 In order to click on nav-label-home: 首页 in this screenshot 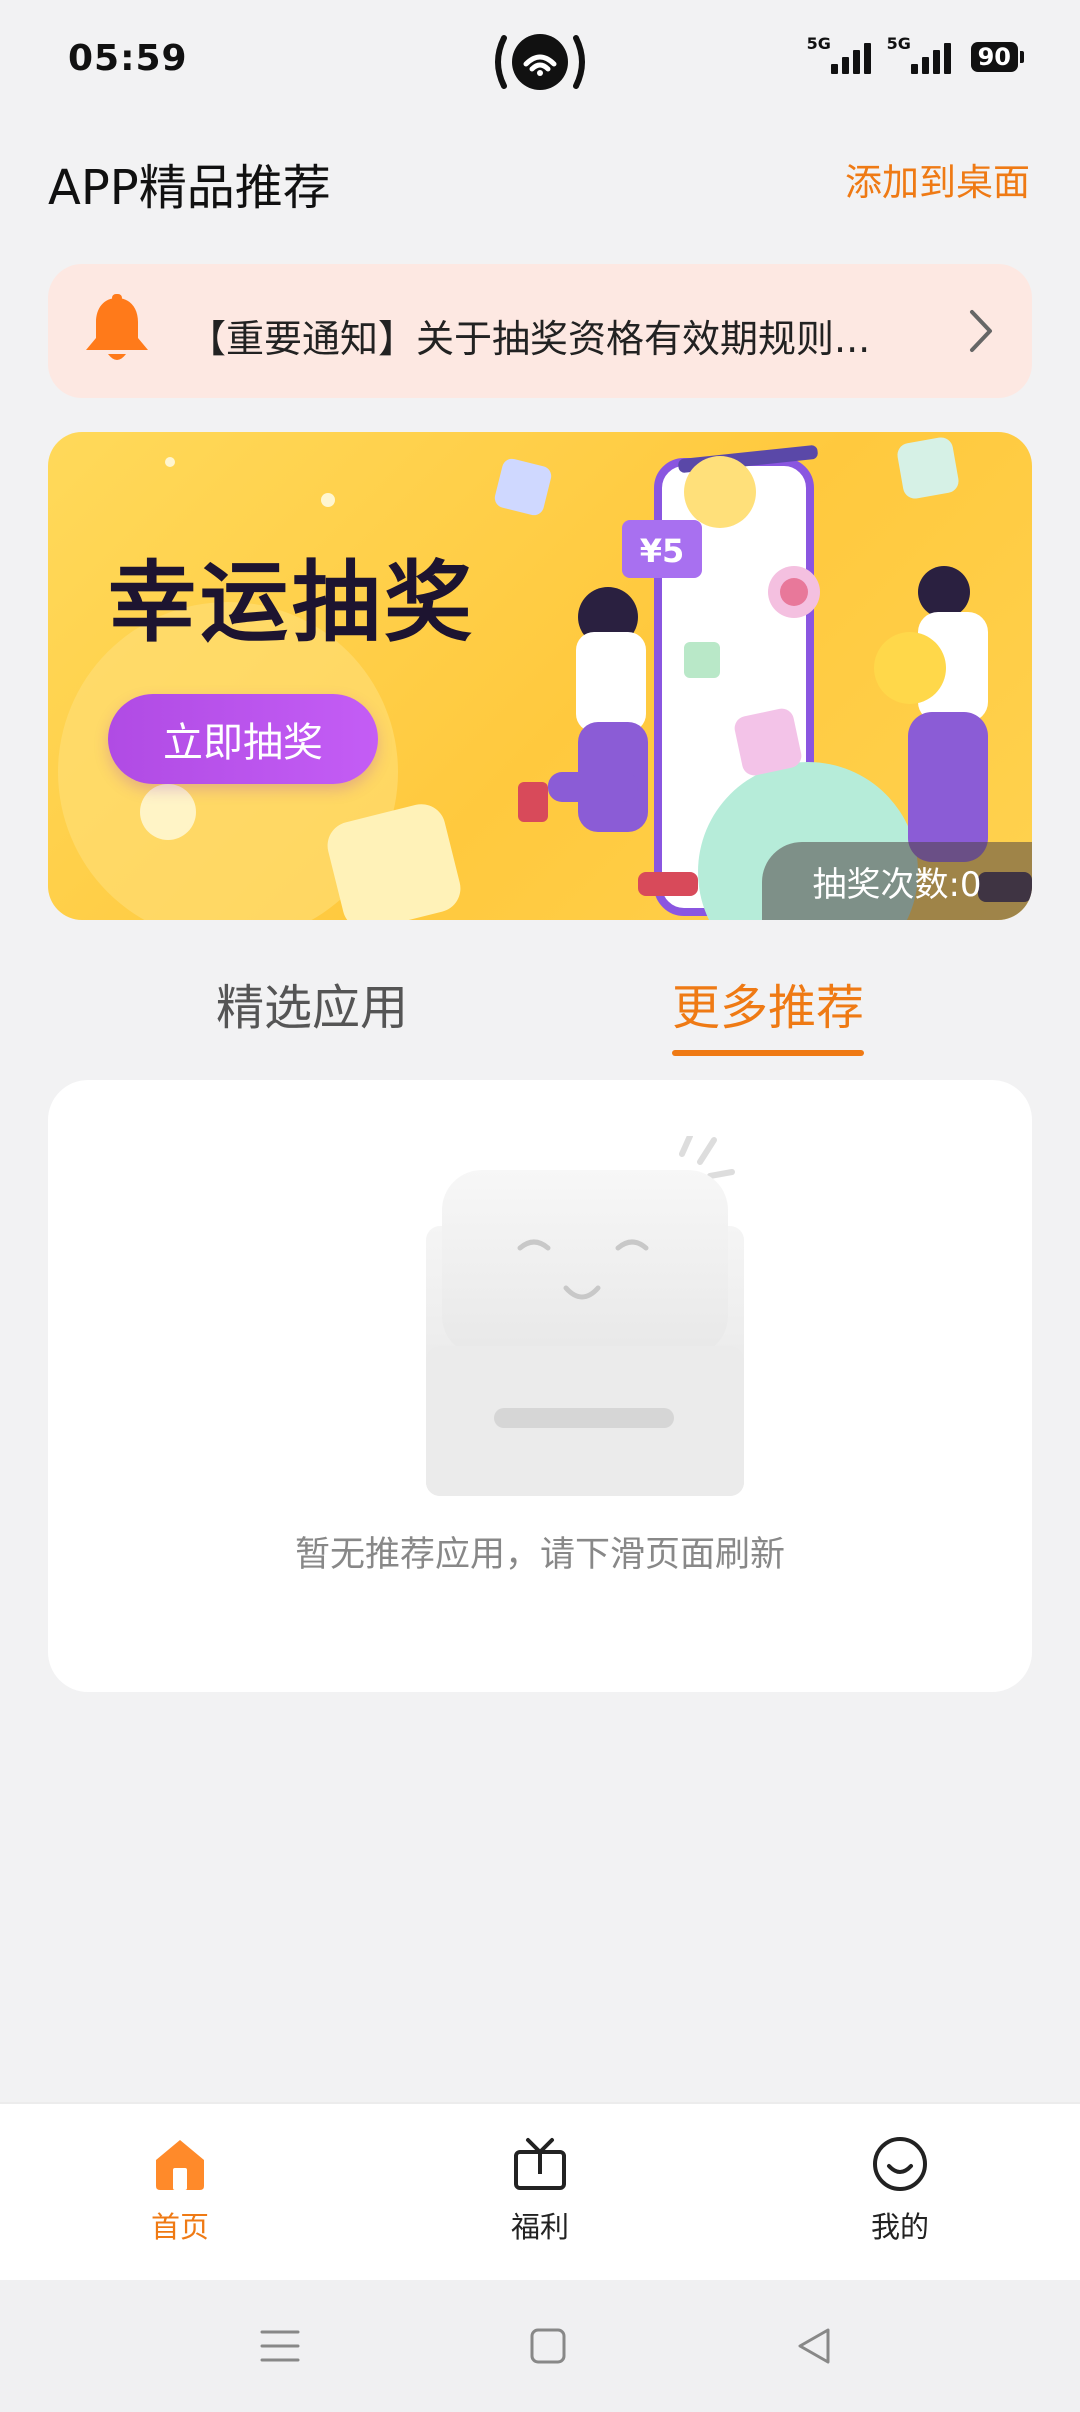, I will do `click(179, 2227)`.